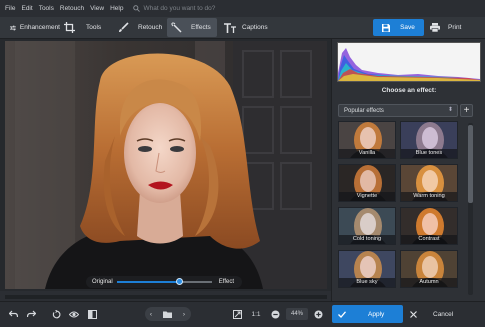 This screenshot has width=485, height=327. I want to click on compare-view-button, so click(92, 314).